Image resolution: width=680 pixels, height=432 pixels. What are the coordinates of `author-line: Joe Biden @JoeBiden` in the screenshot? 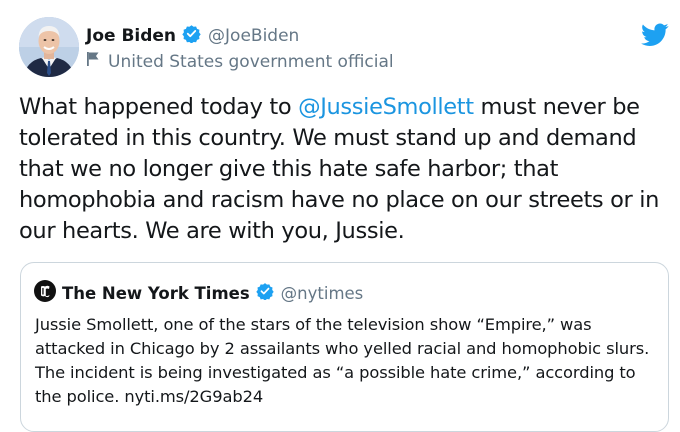 It's located at (192, 36).